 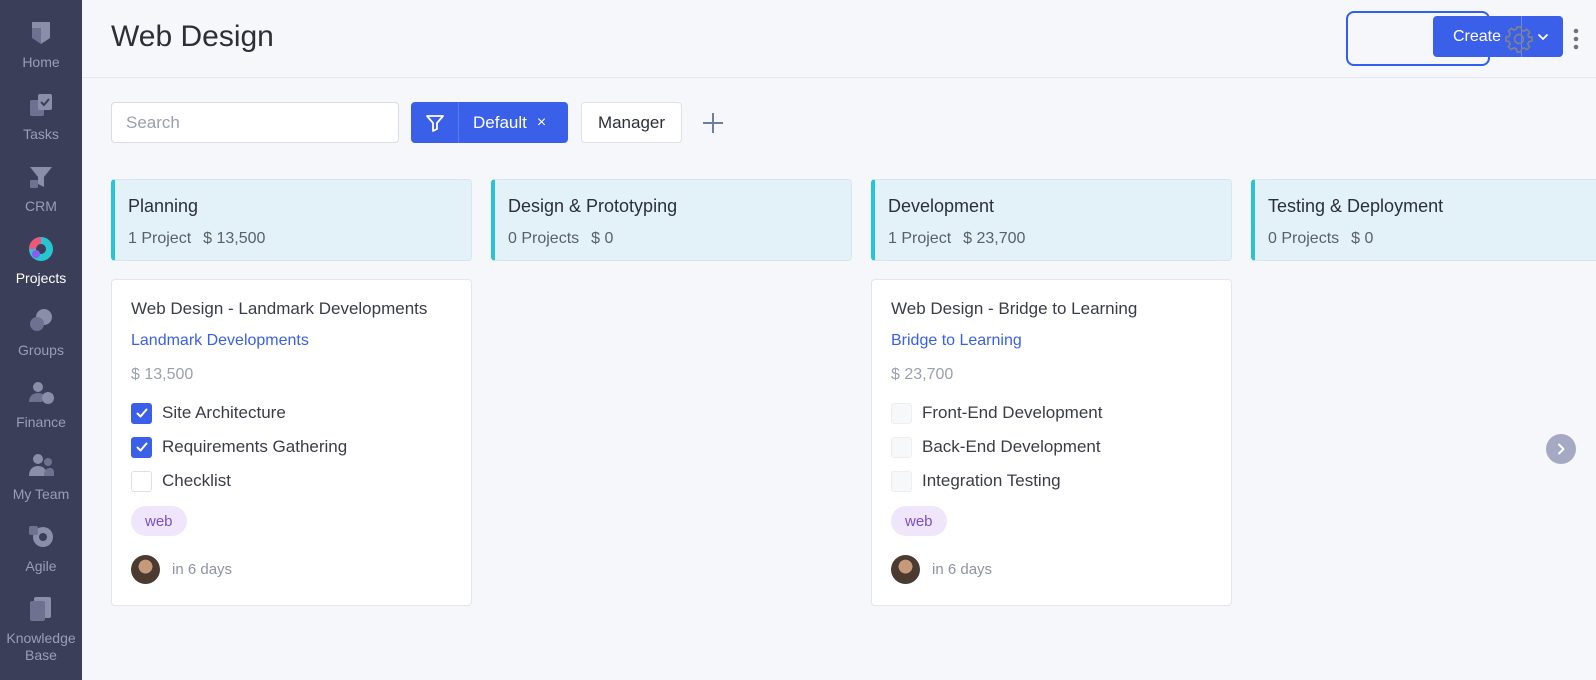 What do you see at coordinates (41, 134) in the screenshot?
I see `sidebar-item-label: Tasks` at bounding box center [41, 134].